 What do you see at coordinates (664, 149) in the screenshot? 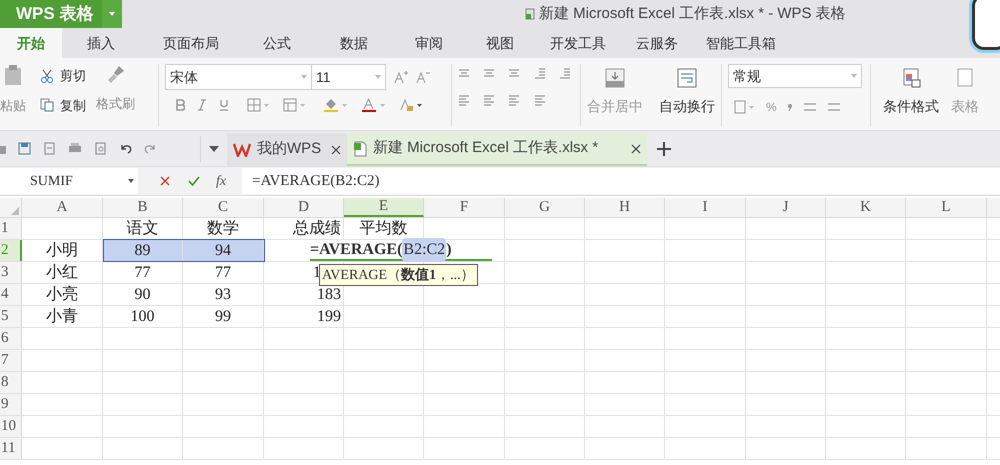
I see `add-tab-icon` at bounding box center [664, 149].